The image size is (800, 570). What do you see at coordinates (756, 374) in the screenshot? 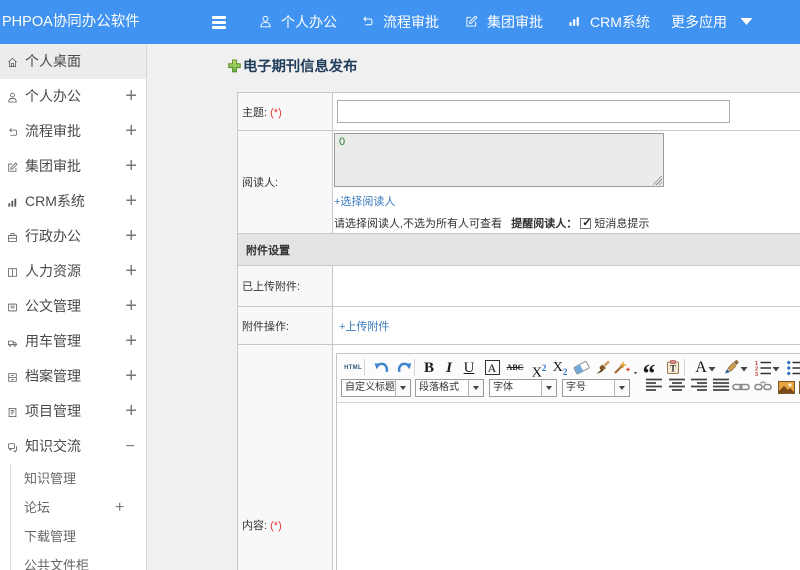
I see `svg-text: 3` at bounding box center [756, 374].